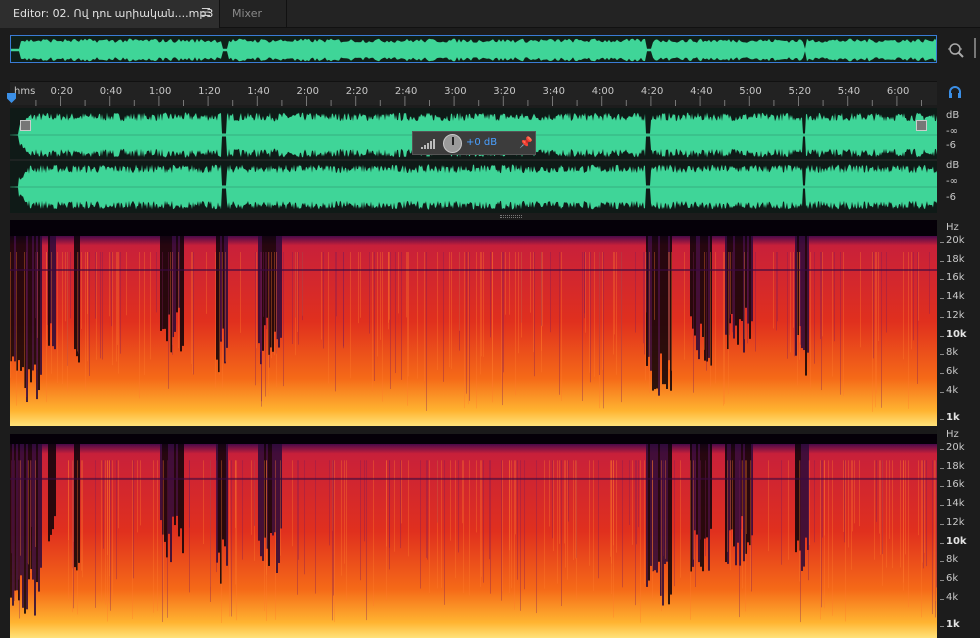 This screenshot has width=980, height=638. What do you see at coordinates (960, 324) in the screenshot?
I see `frequency-scale-top: Hz 20k 18k 16k 14k 12k 10k 8k 6k 4k 1k` at bounding box center [960, 324].